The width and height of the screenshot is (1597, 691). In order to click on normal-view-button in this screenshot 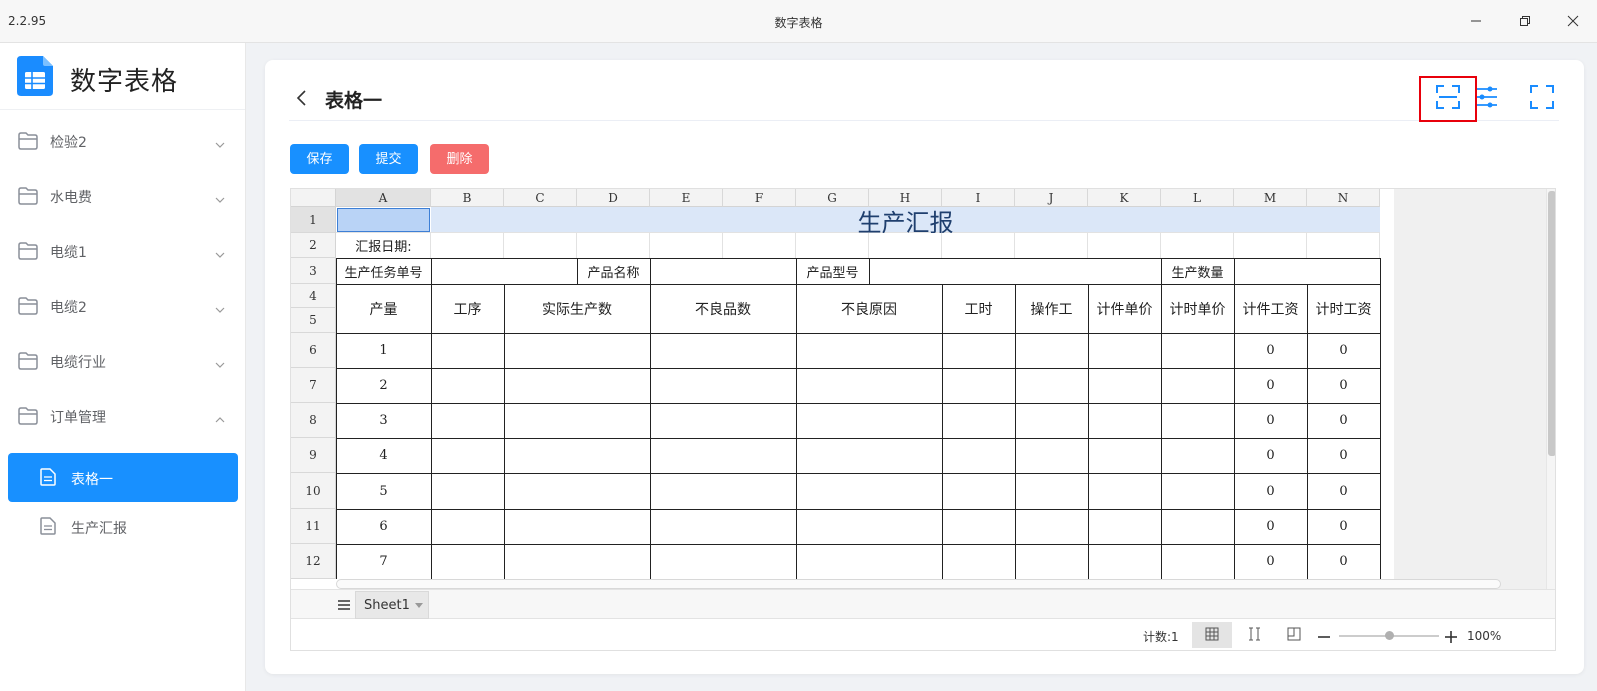, I will do `click(1212, 635)`.